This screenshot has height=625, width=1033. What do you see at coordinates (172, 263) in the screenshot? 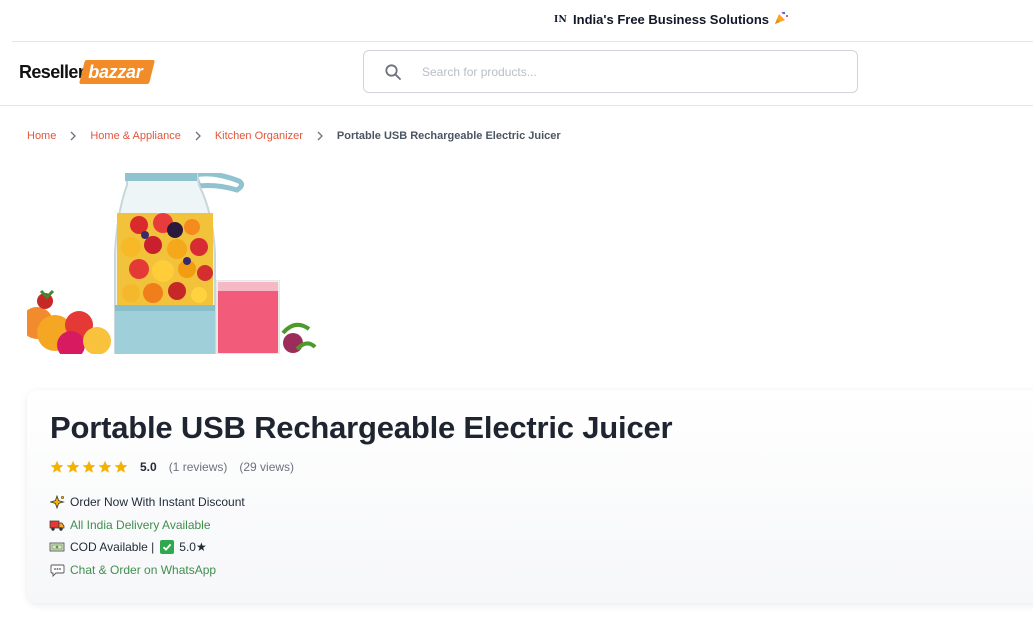
I see `product-image` at bounding box center [172, 263].